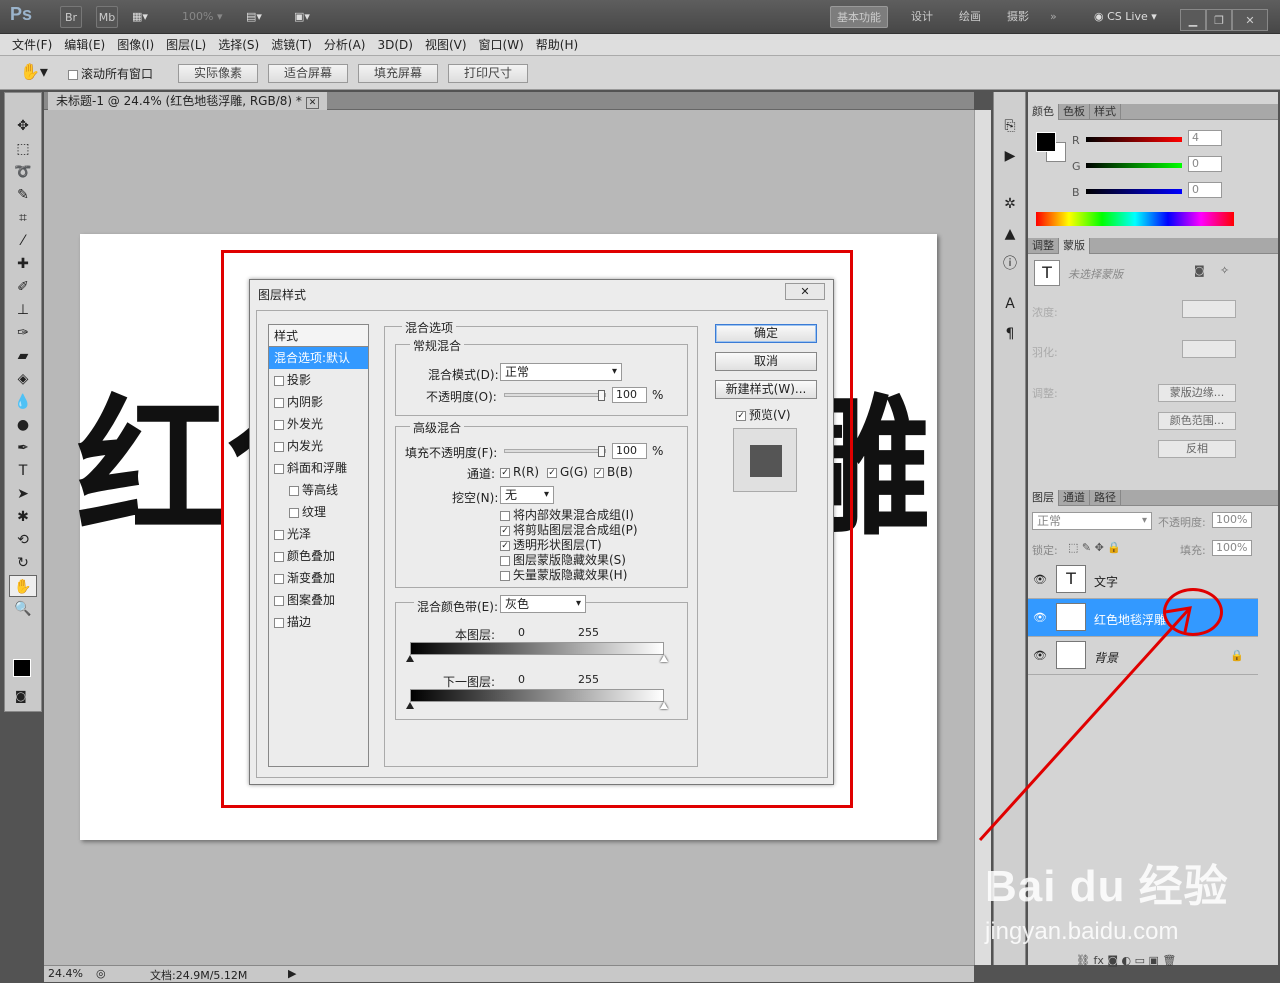 The height and width of the screenshot is (983, 1280). What do you see at coordinates (23, 287) in the screenshot?
I see `brush-tool-icon: ✐` at bounding box center [23, 287].